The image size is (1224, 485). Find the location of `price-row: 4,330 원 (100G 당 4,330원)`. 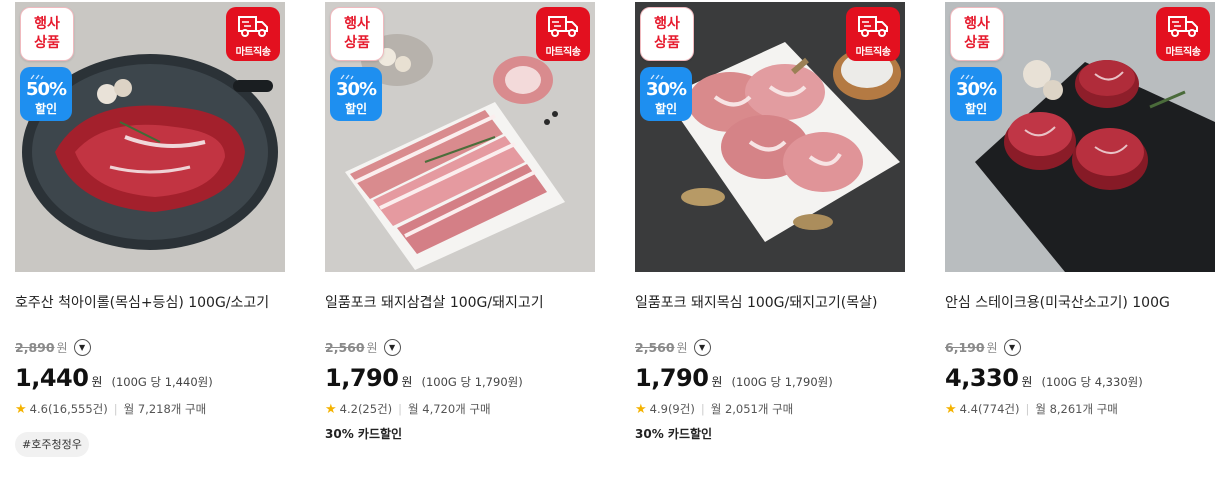

price-row: 4,330 원 (100G 당 4,330원) is located at coordinates (1044, 379).